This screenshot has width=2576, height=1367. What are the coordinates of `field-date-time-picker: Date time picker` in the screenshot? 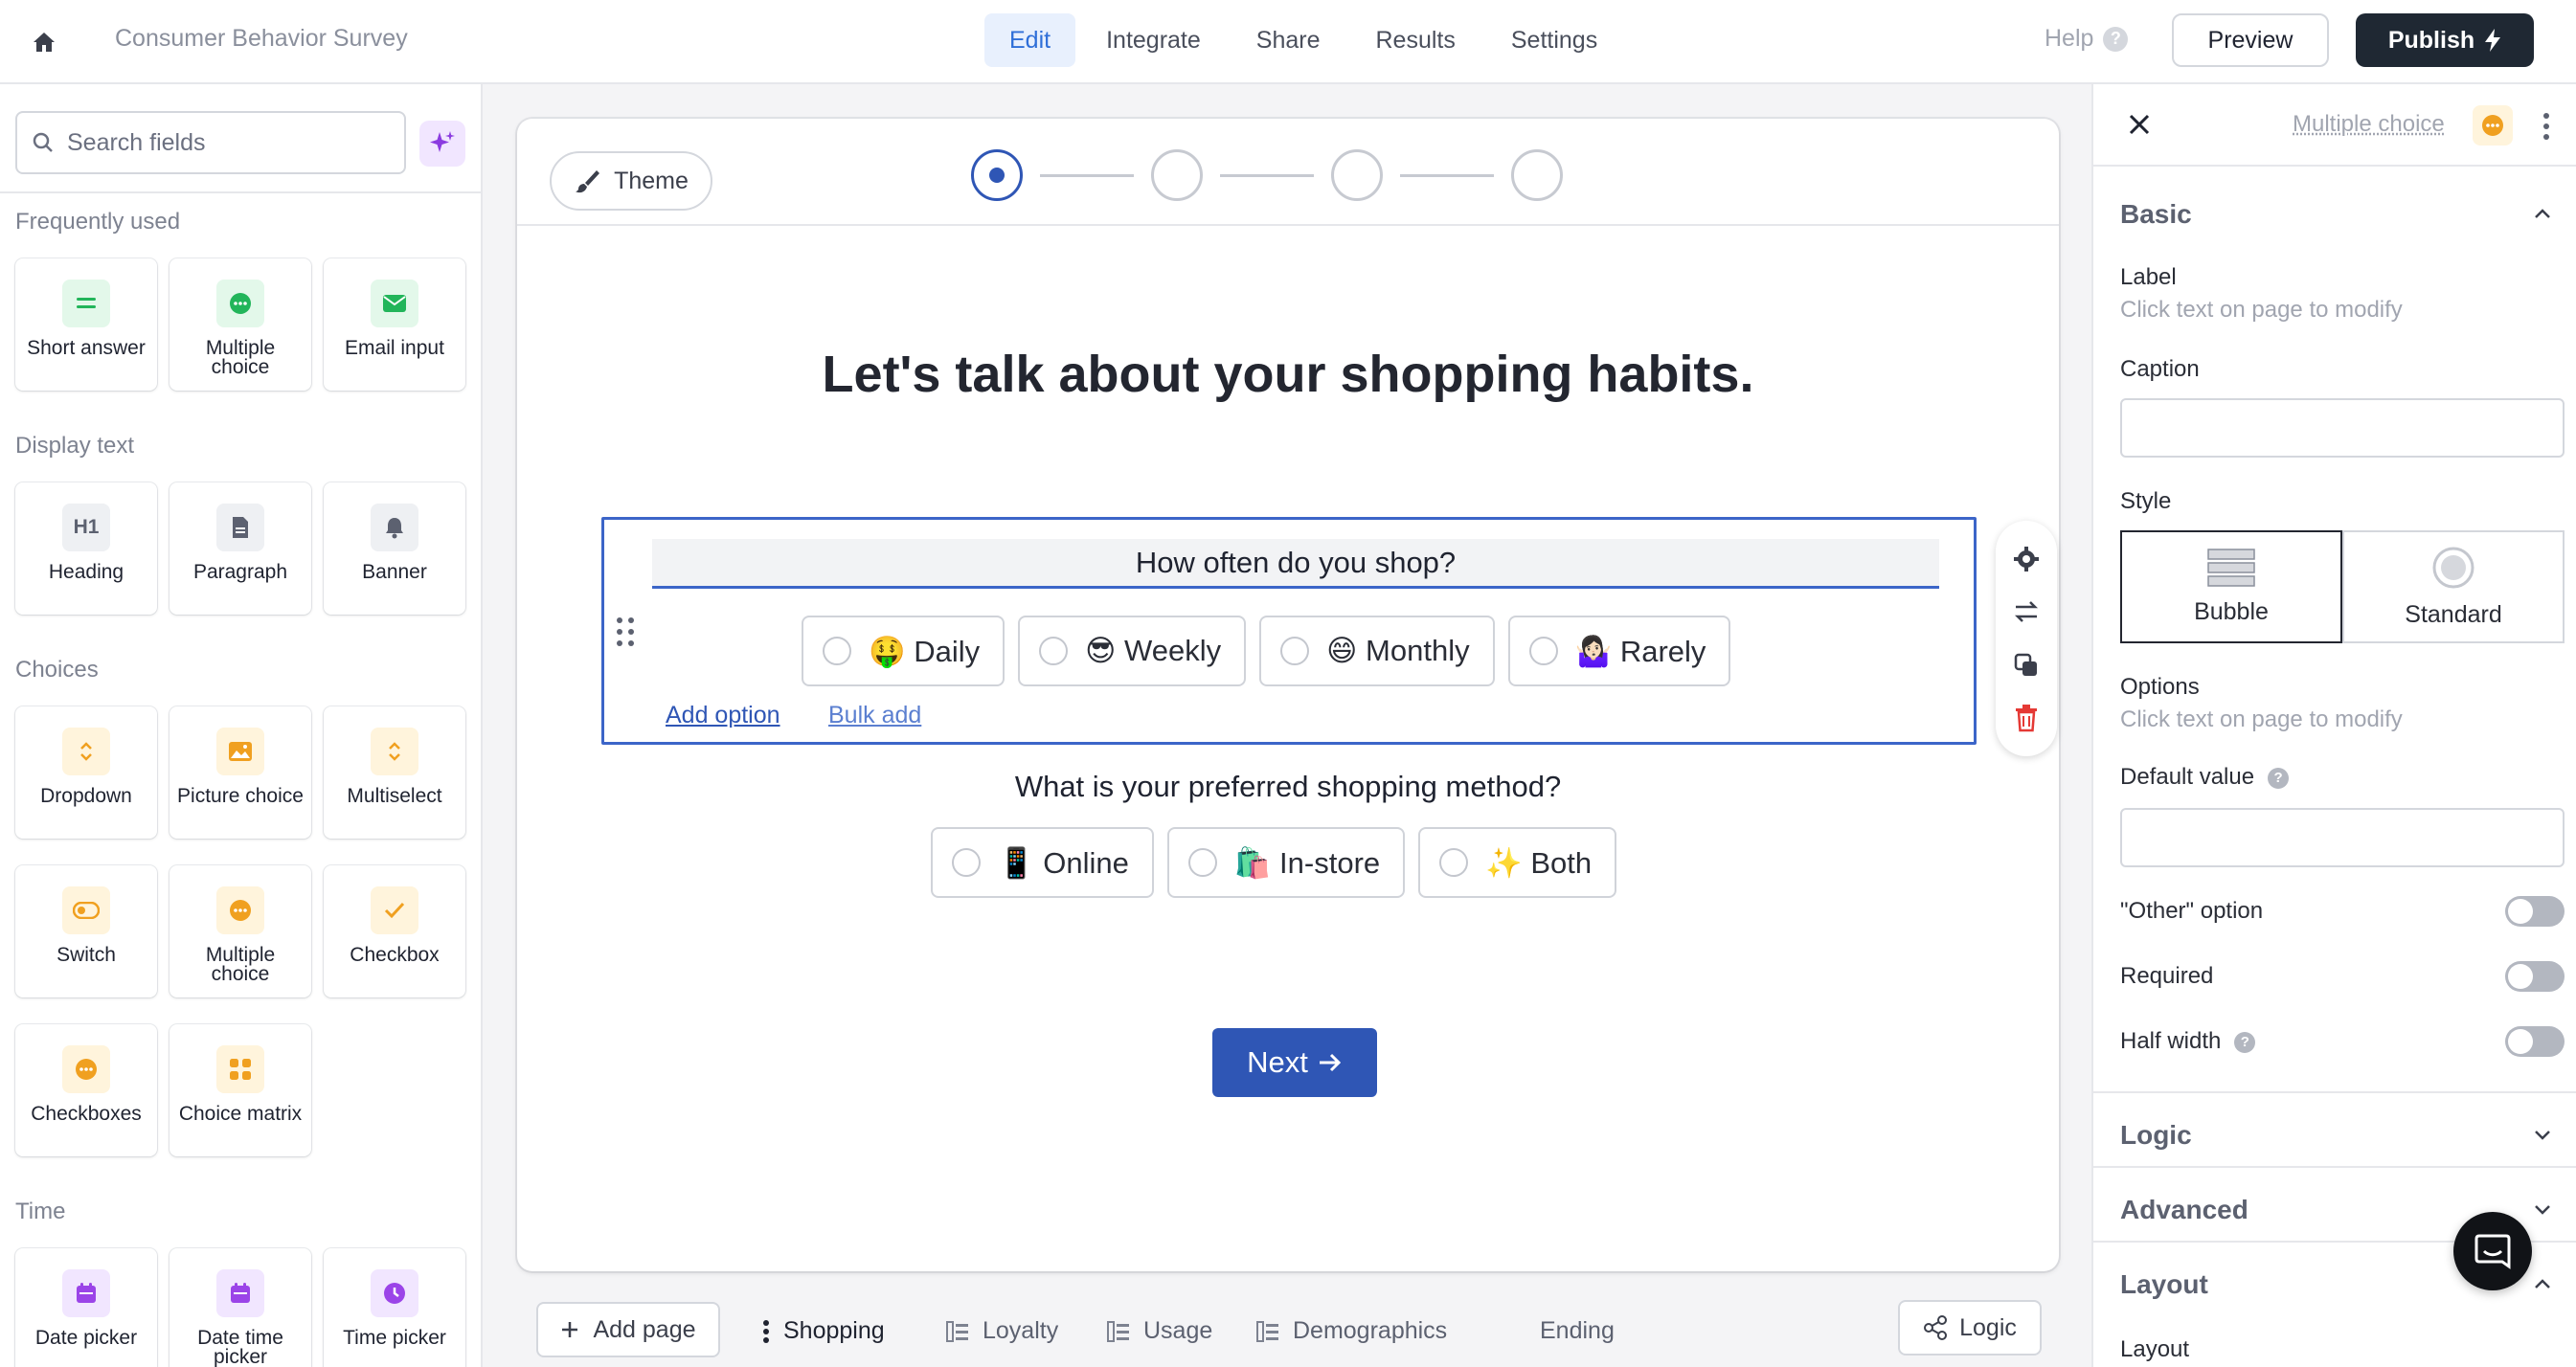 It's located at (240, 1307).